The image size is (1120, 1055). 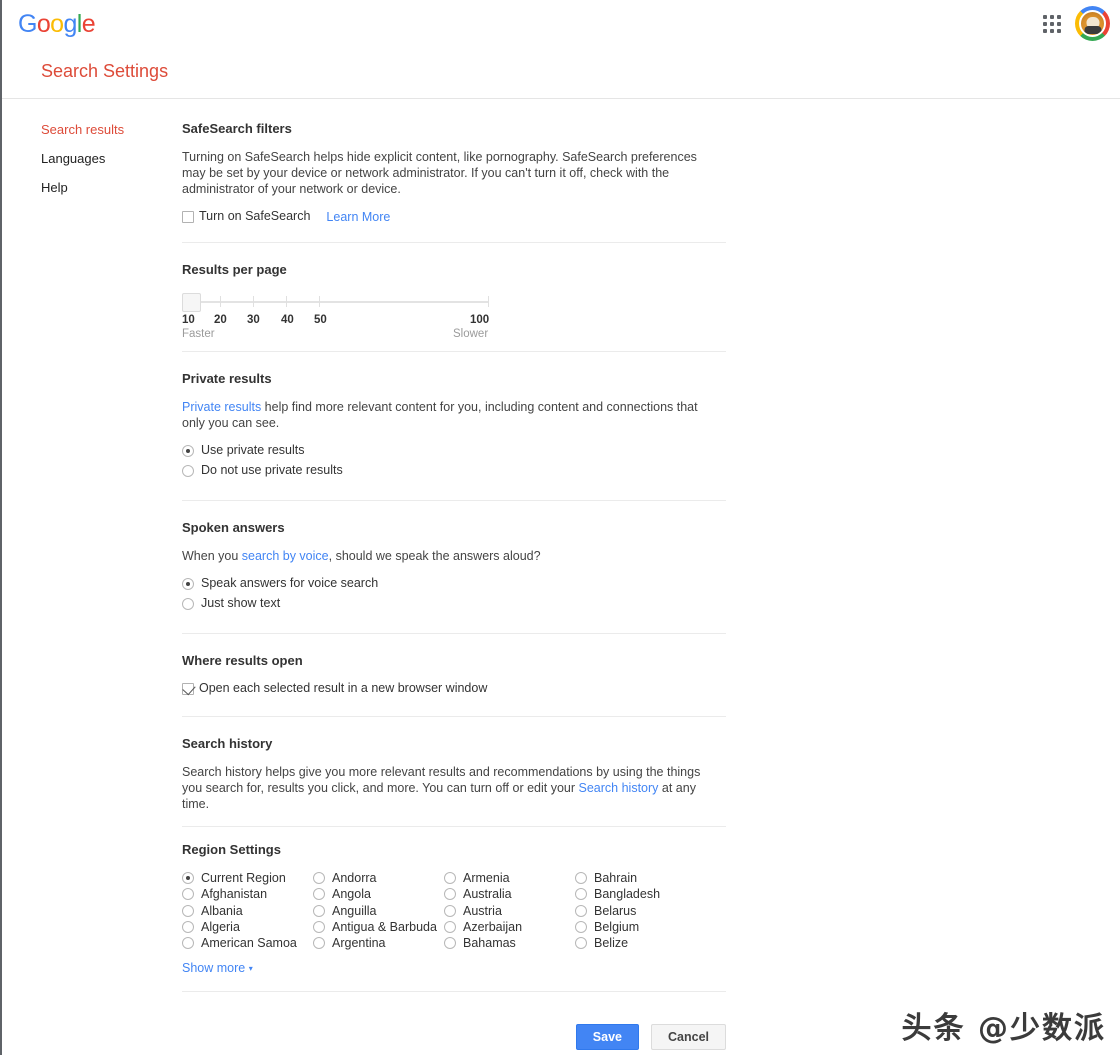 I want to click on results-per-page-slider: 10 20 30 40 50 100 Faster Slower, so click(x=337, y=316).